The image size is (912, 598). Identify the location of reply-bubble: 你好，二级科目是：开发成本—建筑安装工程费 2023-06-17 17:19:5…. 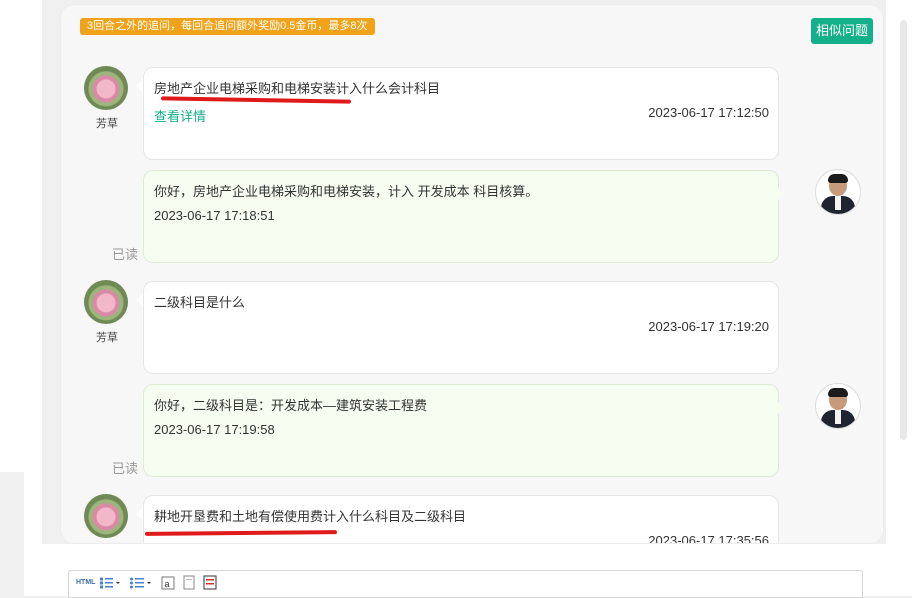
(461, 430).